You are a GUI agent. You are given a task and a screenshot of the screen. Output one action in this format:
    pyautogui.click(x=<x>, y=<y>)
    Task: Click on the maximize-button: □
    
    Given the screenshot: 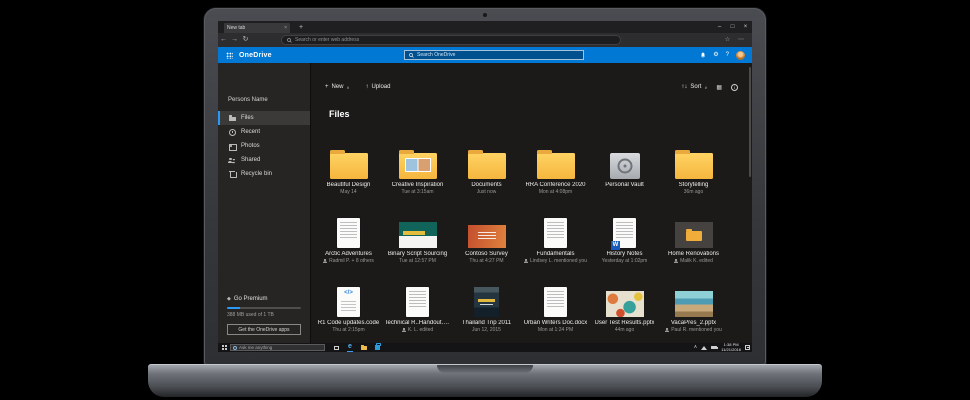 What is the action you would take?
    pyautogui.click(x=732, y=27)
    